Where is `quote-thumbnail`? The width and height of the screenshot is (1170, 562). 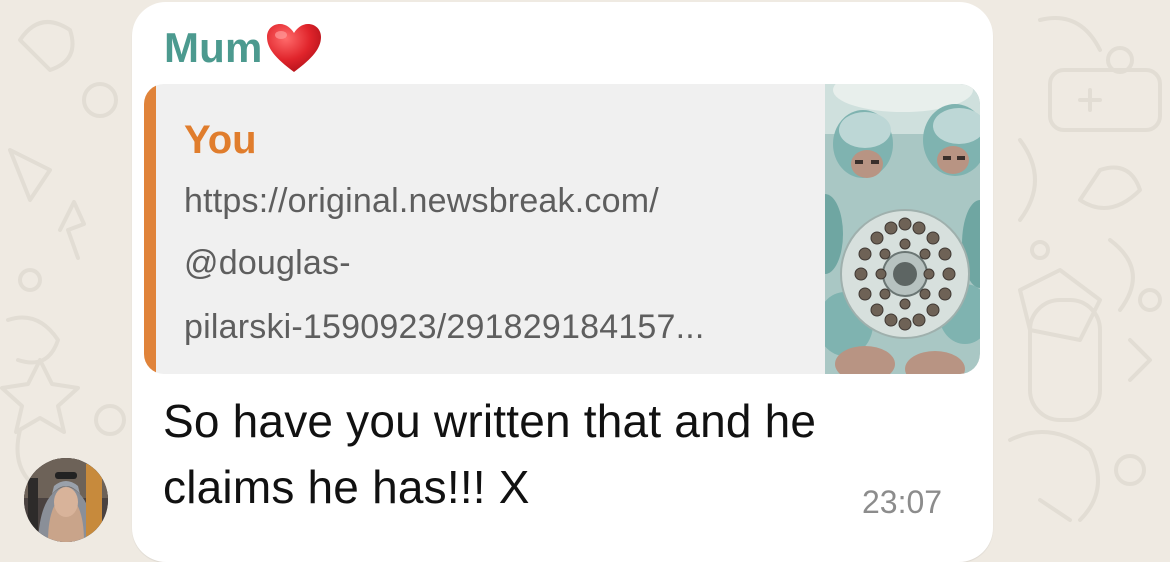
quote-thumbnail is located at coordinates (902, 229).